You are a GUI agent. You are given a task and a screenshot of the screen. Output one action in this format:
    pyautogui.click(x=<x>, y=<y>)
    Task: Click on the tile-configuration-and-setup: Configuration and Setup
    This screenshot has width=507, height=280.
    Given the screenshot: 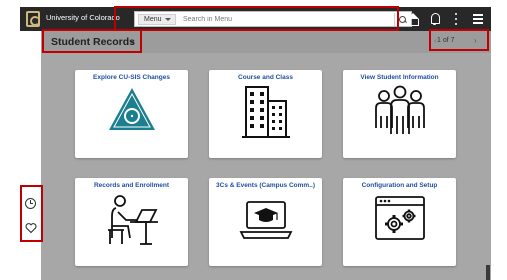 What is the action you would take?
    pyautogui.click(x=399, y=222)
    